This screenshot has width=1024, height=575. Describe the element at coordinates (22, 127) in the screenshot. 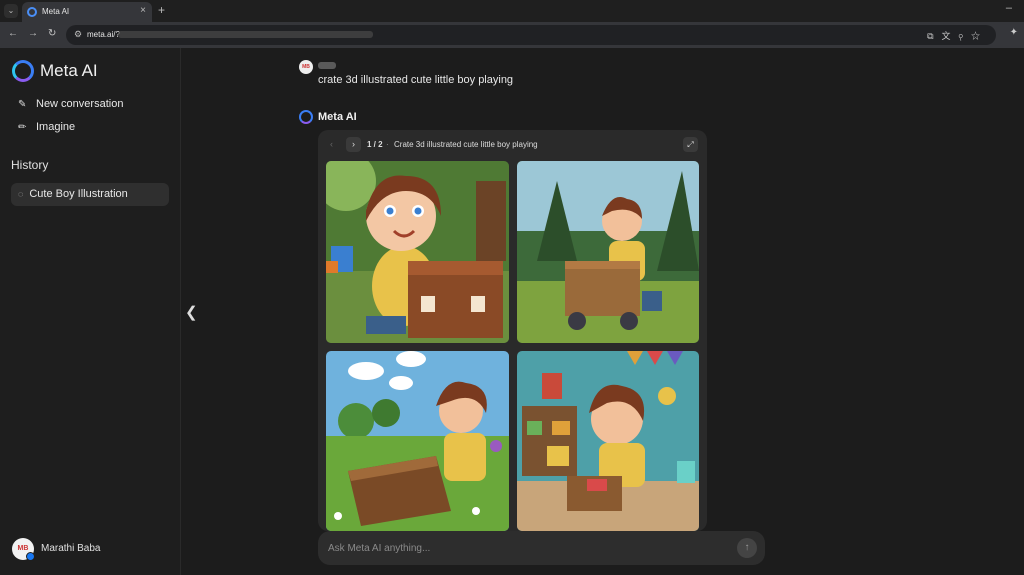

I see `pencil-icon: ✏` at that location.